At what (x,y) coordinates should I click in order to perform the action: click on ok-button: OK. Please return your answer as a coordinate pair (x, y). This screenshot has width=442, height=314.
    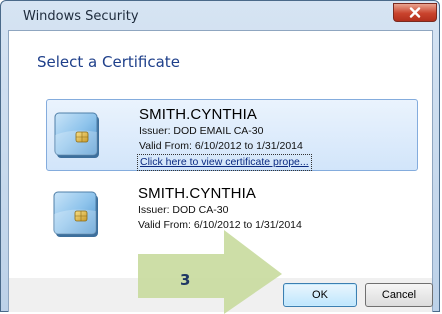
    Looking at the image, I should click on (320, 295).